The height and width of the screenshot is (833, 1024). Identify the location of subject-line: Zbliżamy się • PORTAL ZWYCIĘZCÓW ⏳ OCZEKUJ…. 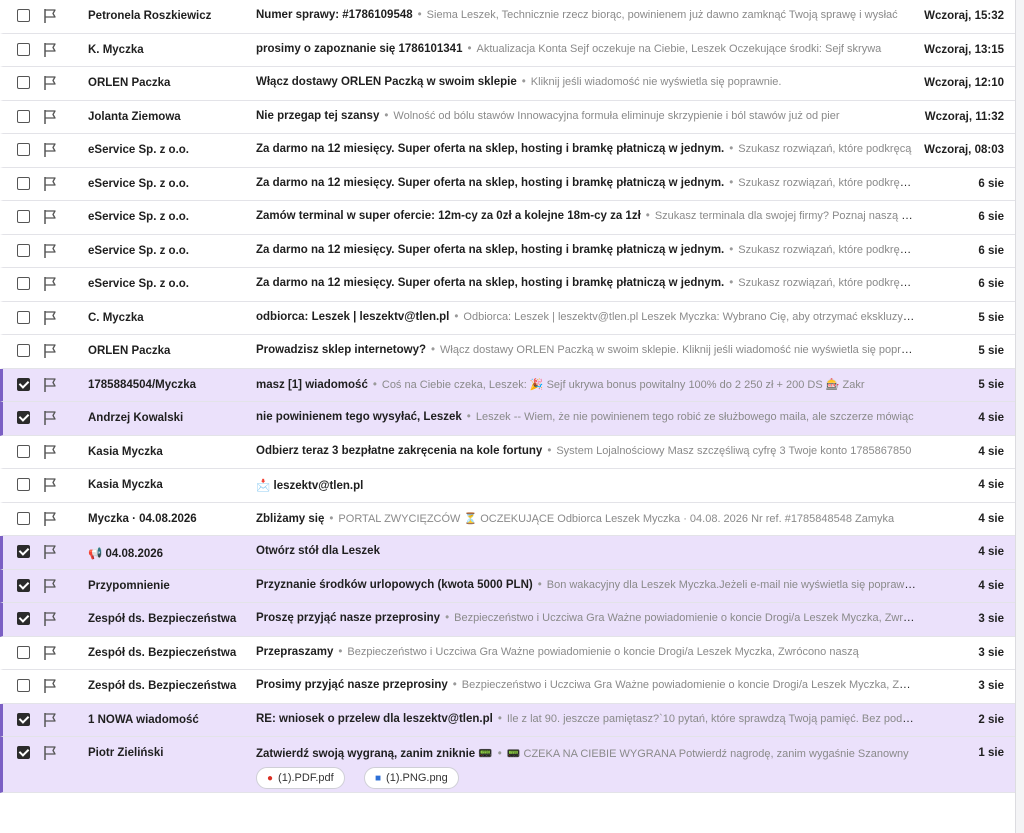
(586, 518).